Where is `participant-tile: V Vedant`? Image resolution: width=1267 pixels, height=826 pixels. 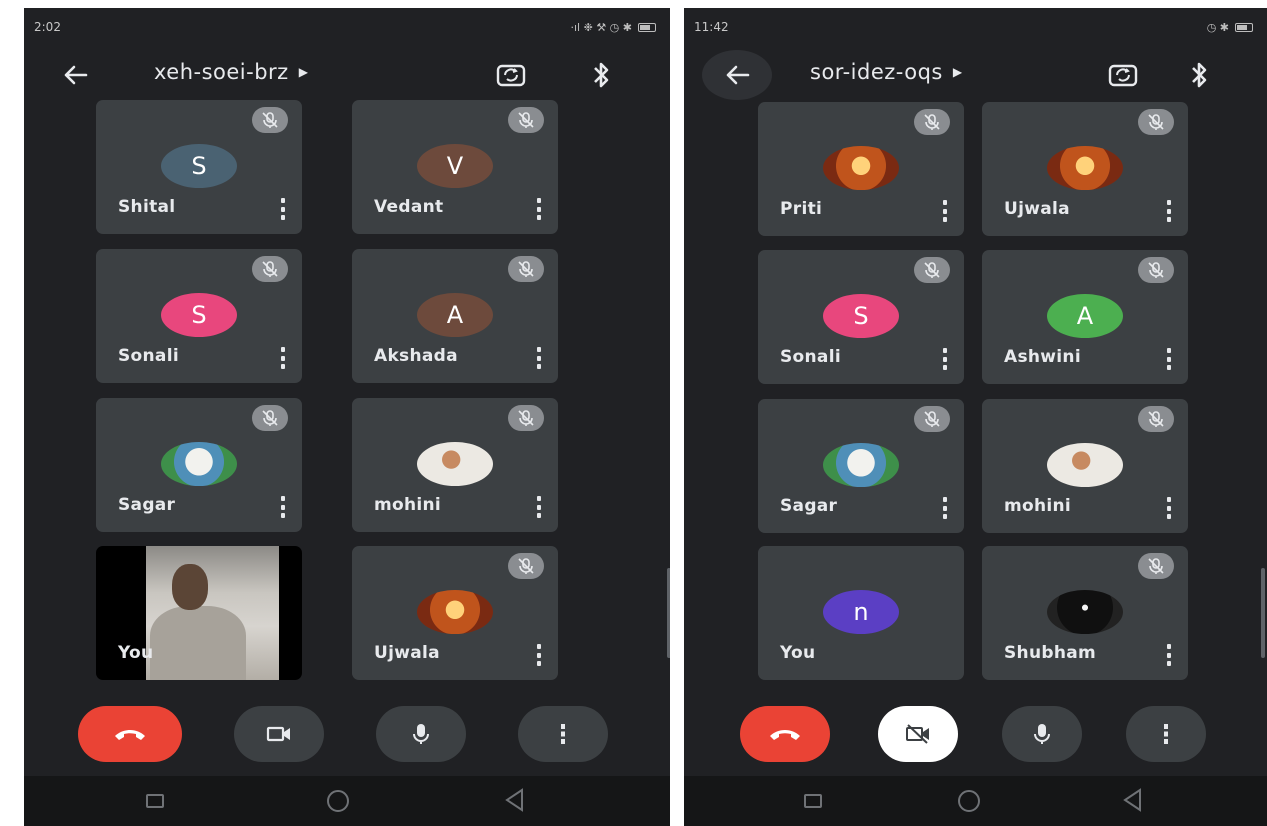
participant-tile: V Vedant is located at coordinates (455, 167).